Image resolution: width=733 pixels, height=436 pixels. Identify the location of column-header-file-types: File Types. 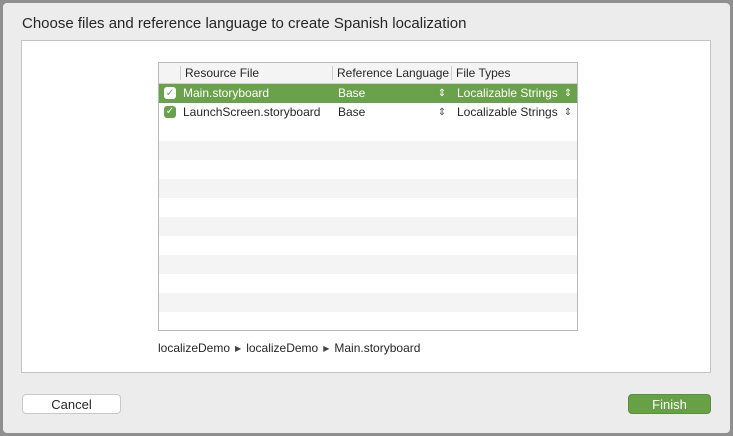
(483, 73).